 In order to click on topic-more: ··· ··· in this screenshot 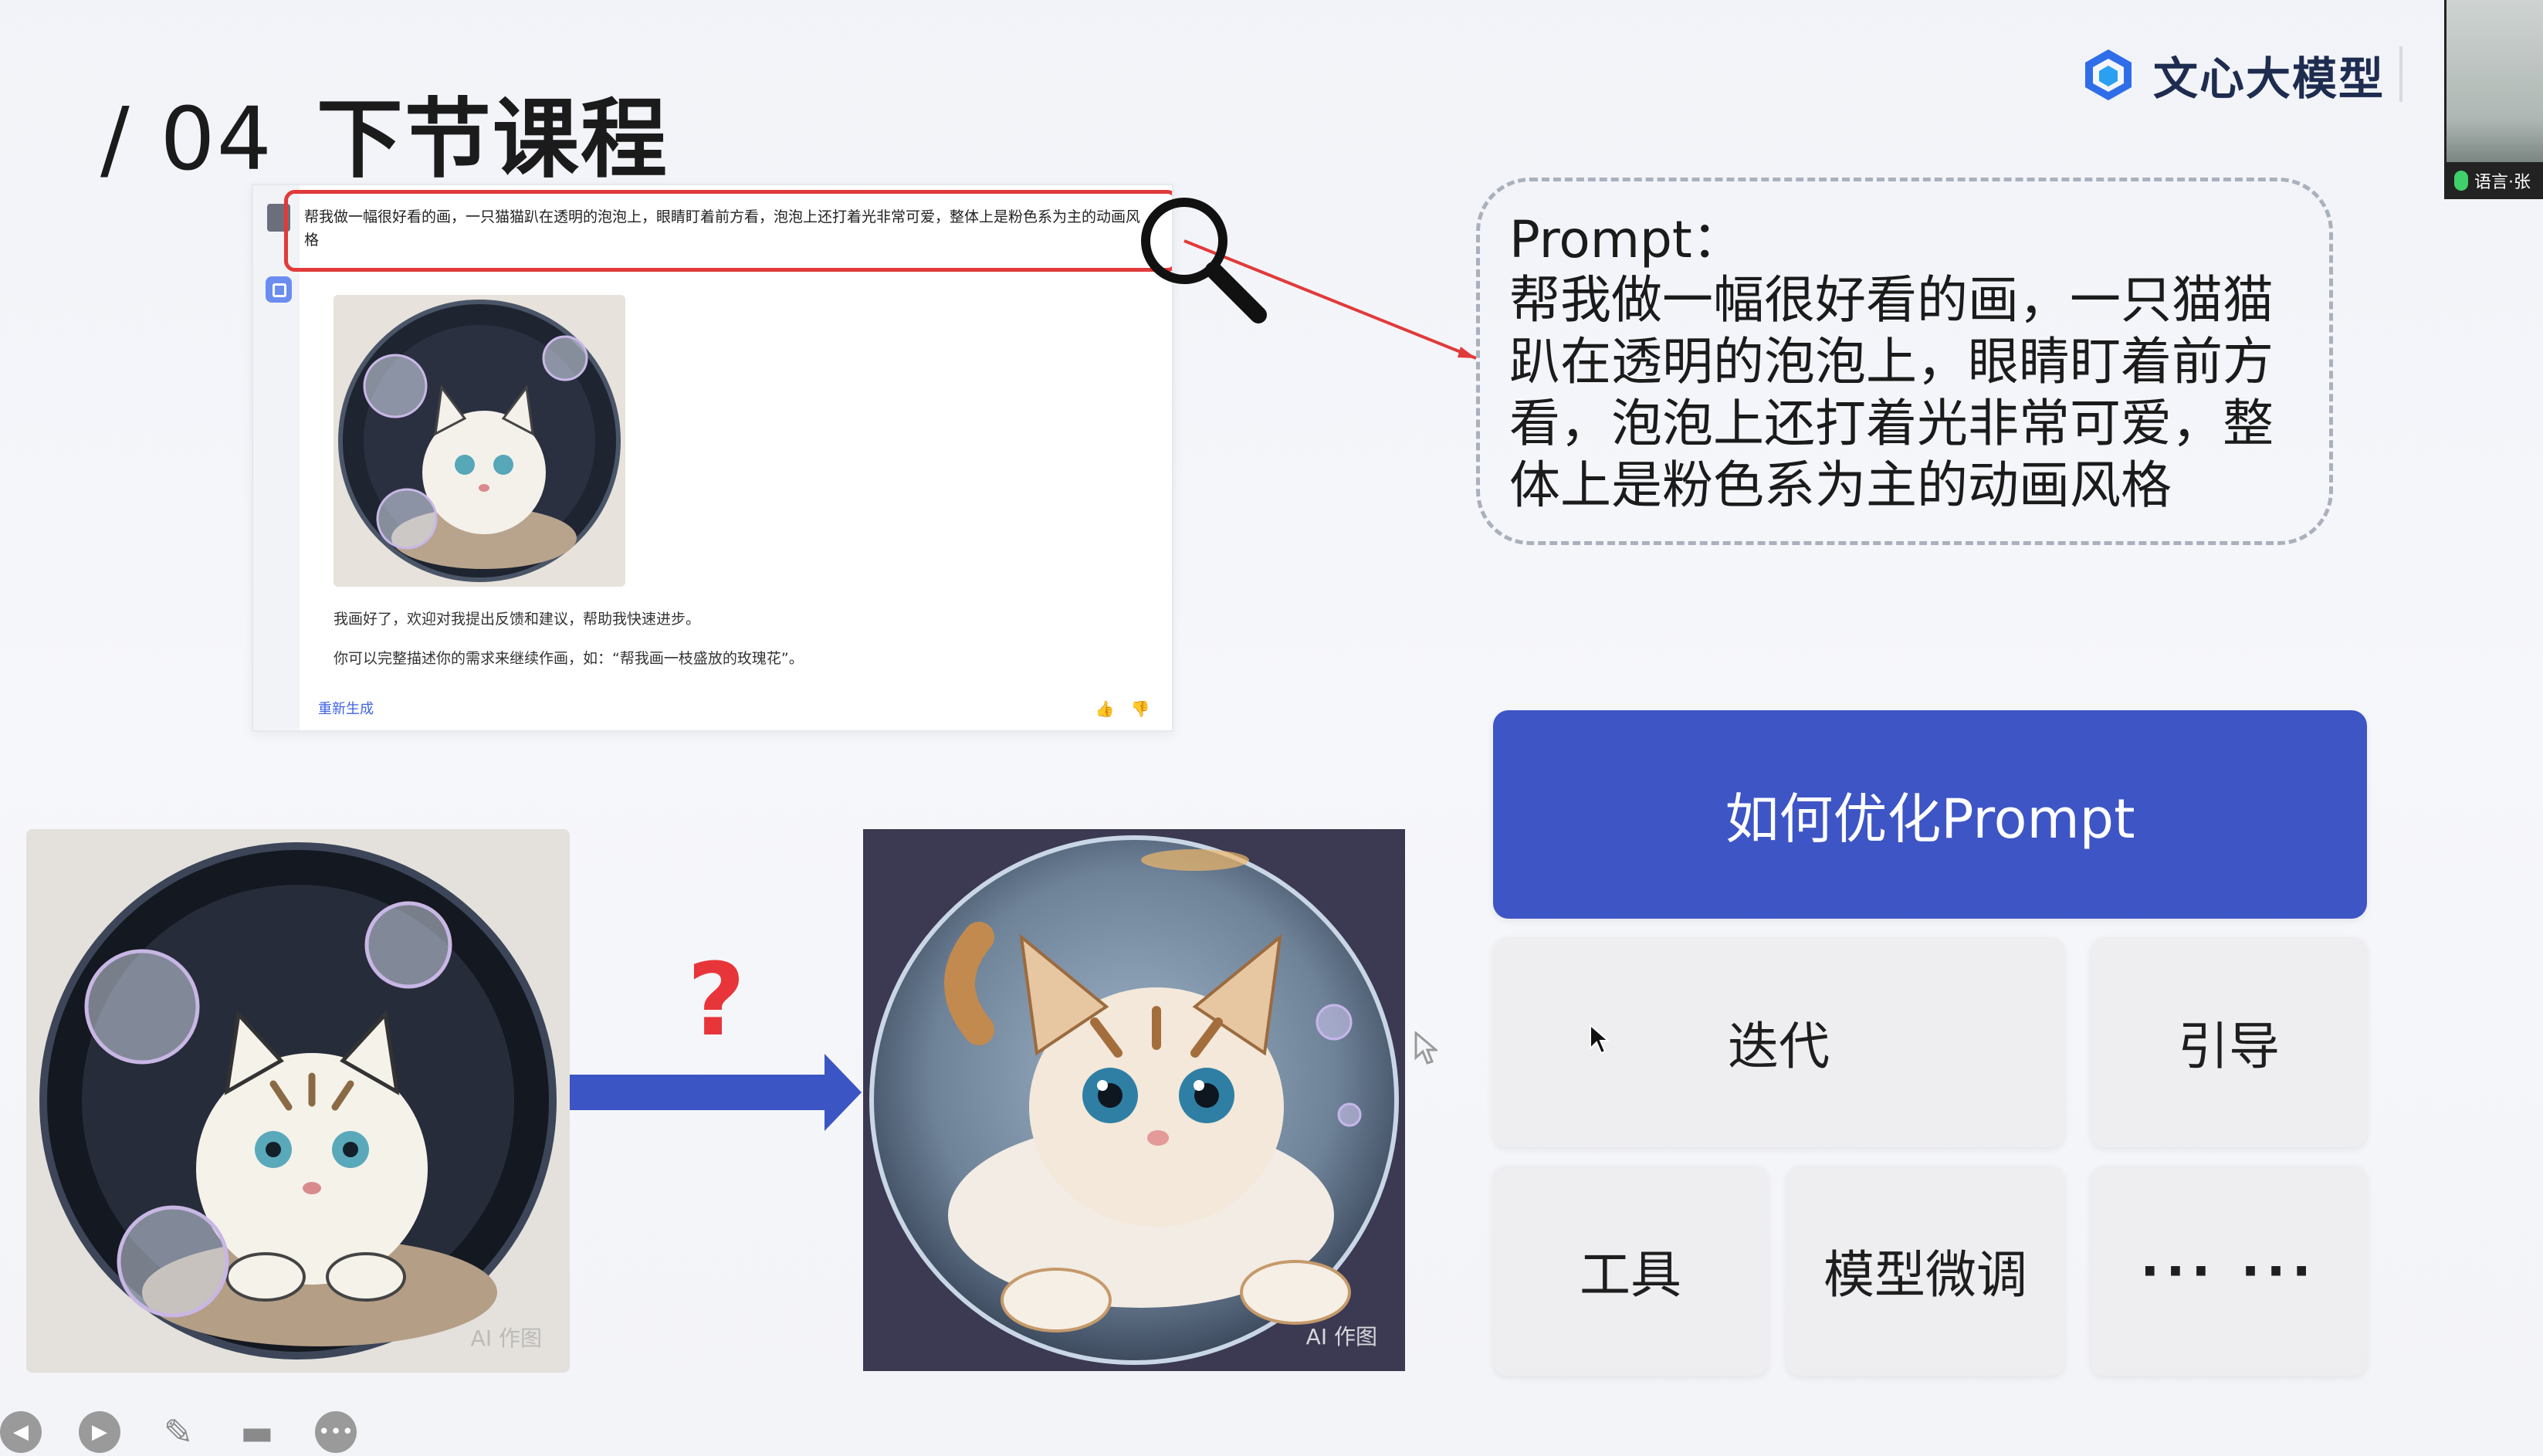, I will do `click(2229, 1271)`.